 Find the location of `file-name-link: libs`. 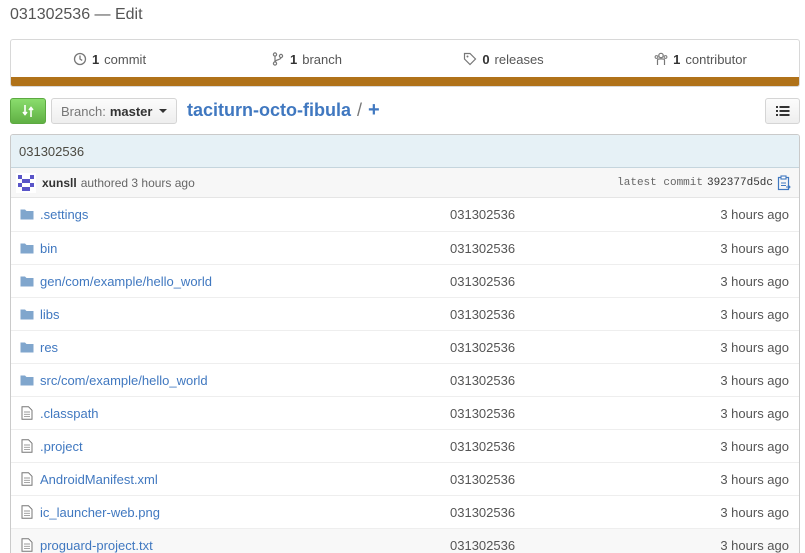

file-name-link: libs is located at coordinates (50, 314).